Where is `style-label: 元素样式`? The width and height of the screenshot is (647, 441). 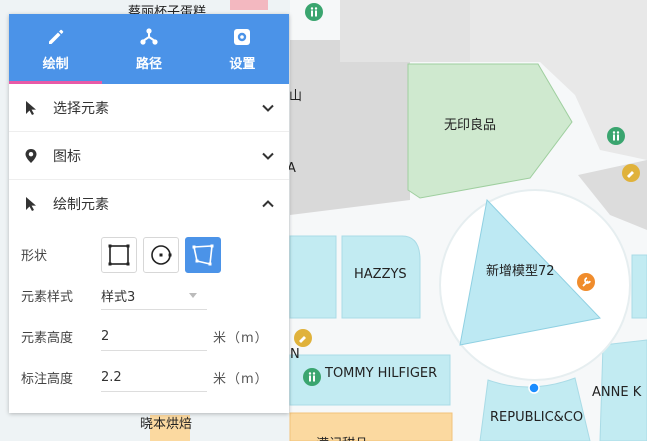
style-label: 元素样式 is located at coordinates (47, 297).